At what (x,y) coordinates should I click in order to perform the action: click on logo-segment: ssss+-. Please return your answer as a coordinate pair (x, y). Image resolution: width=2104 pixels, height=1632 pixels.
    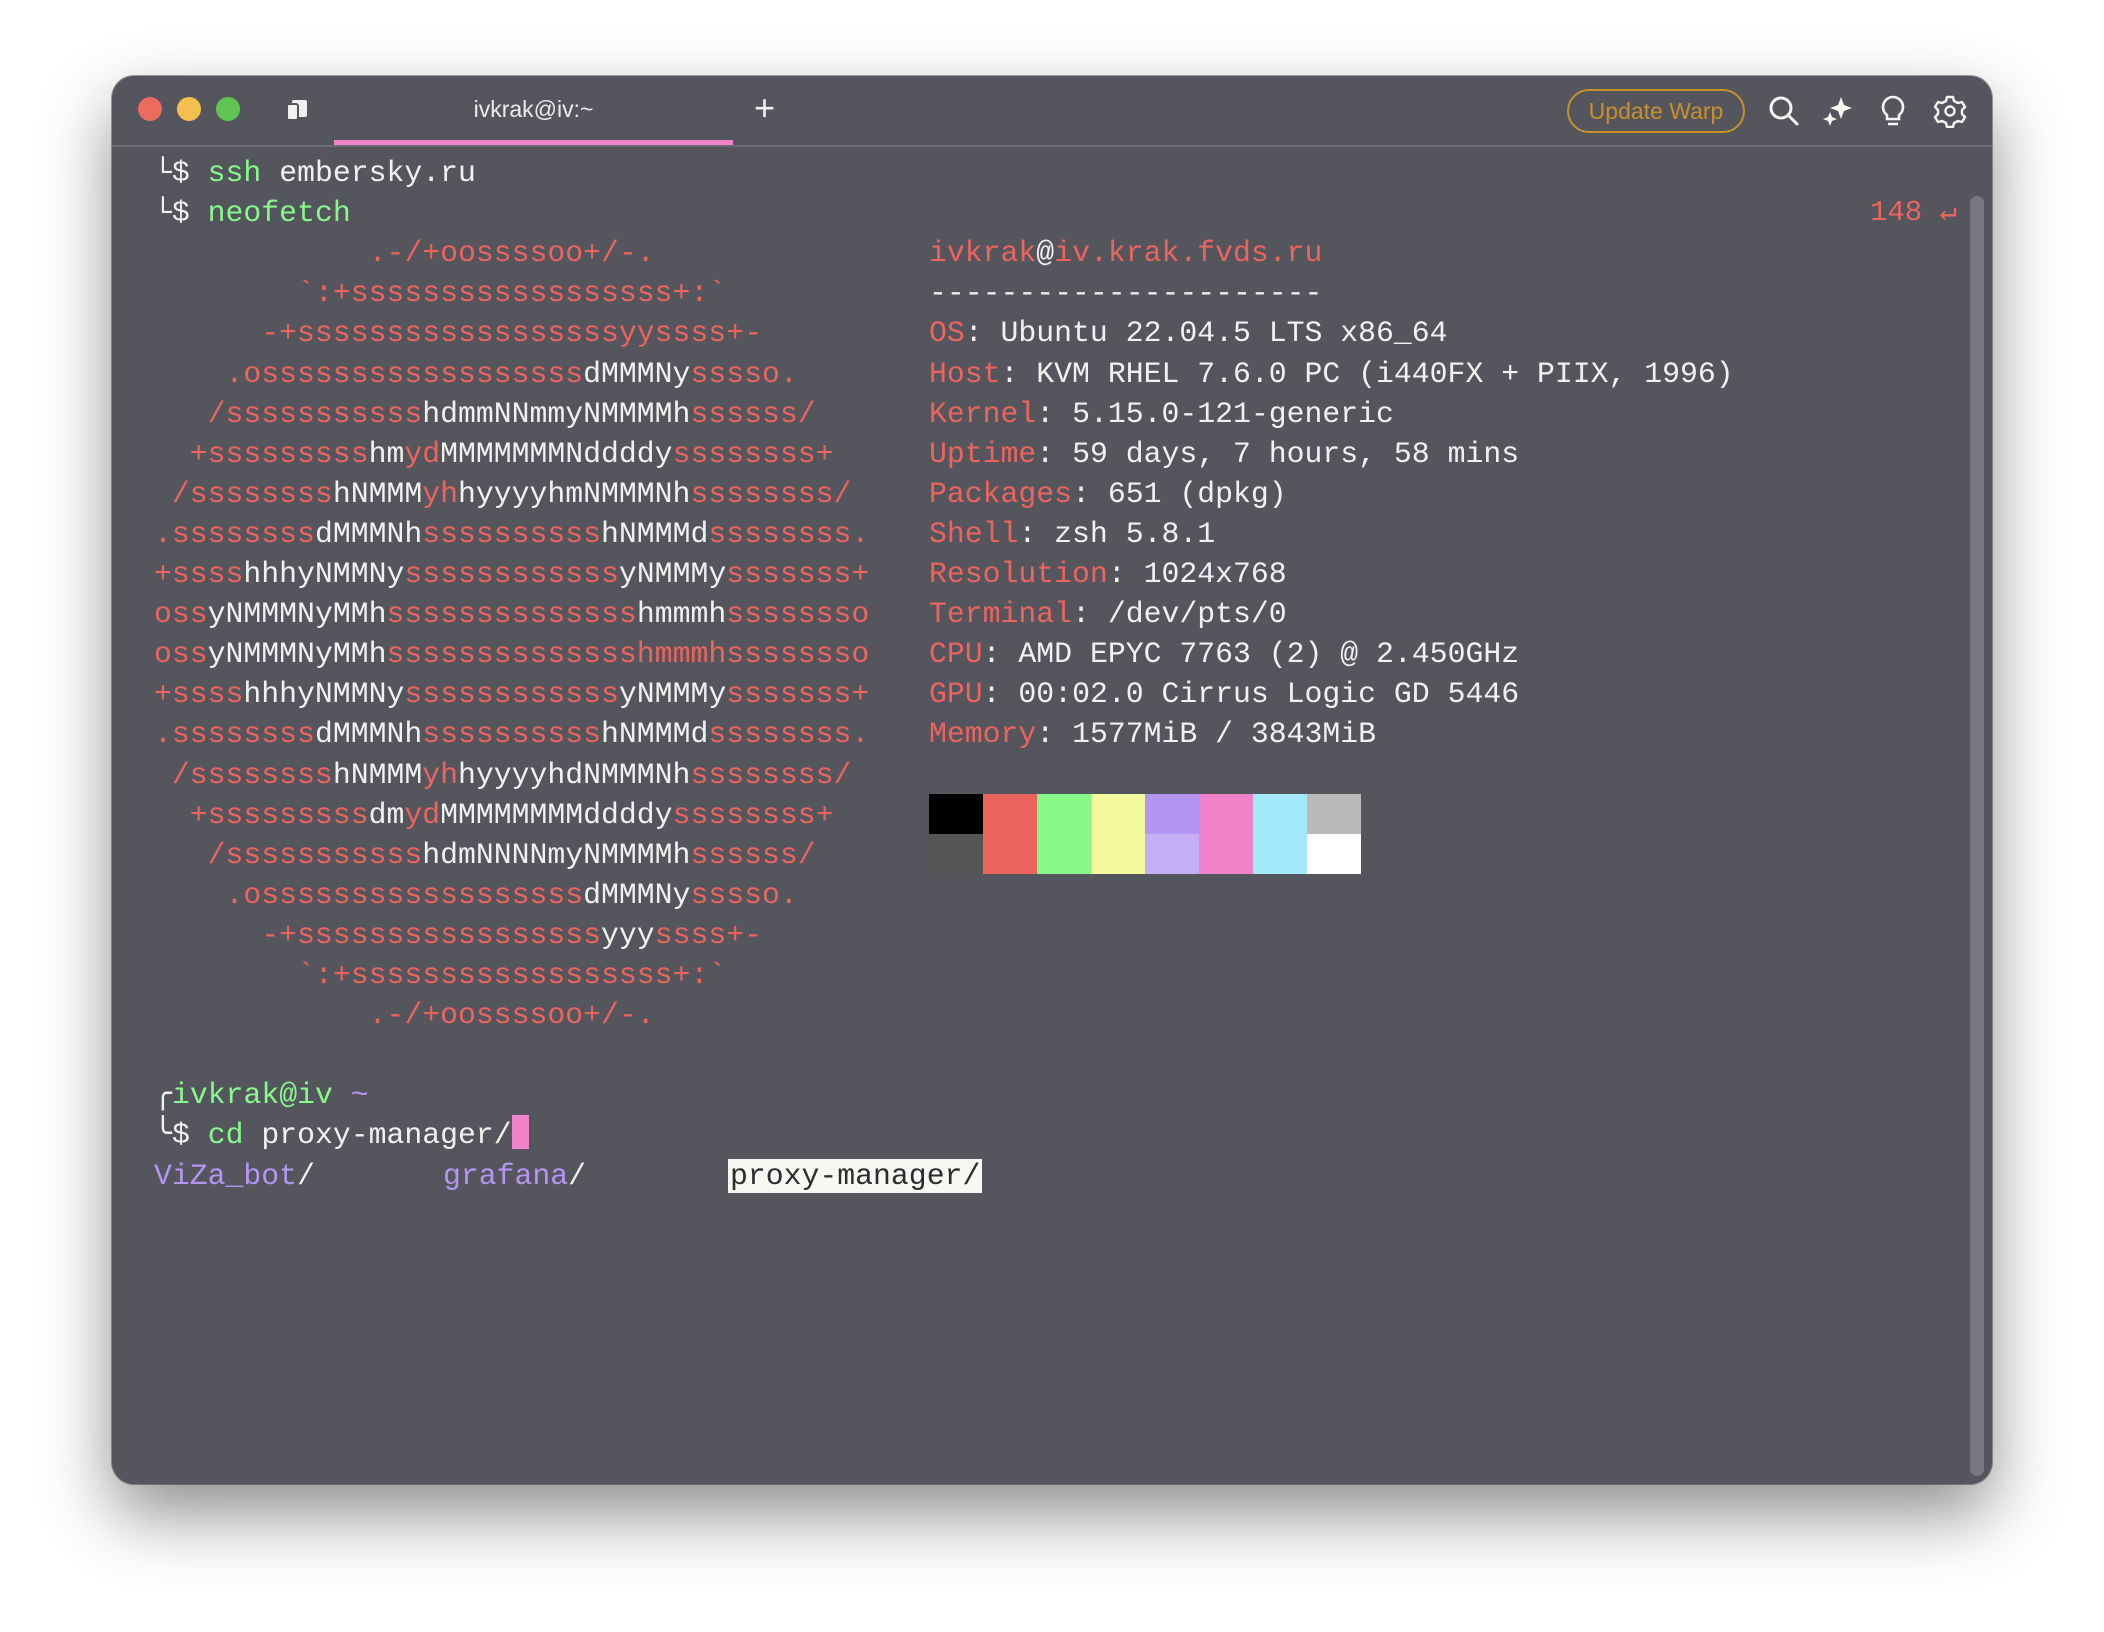
    Looking at the image, I should click on (708, 934).